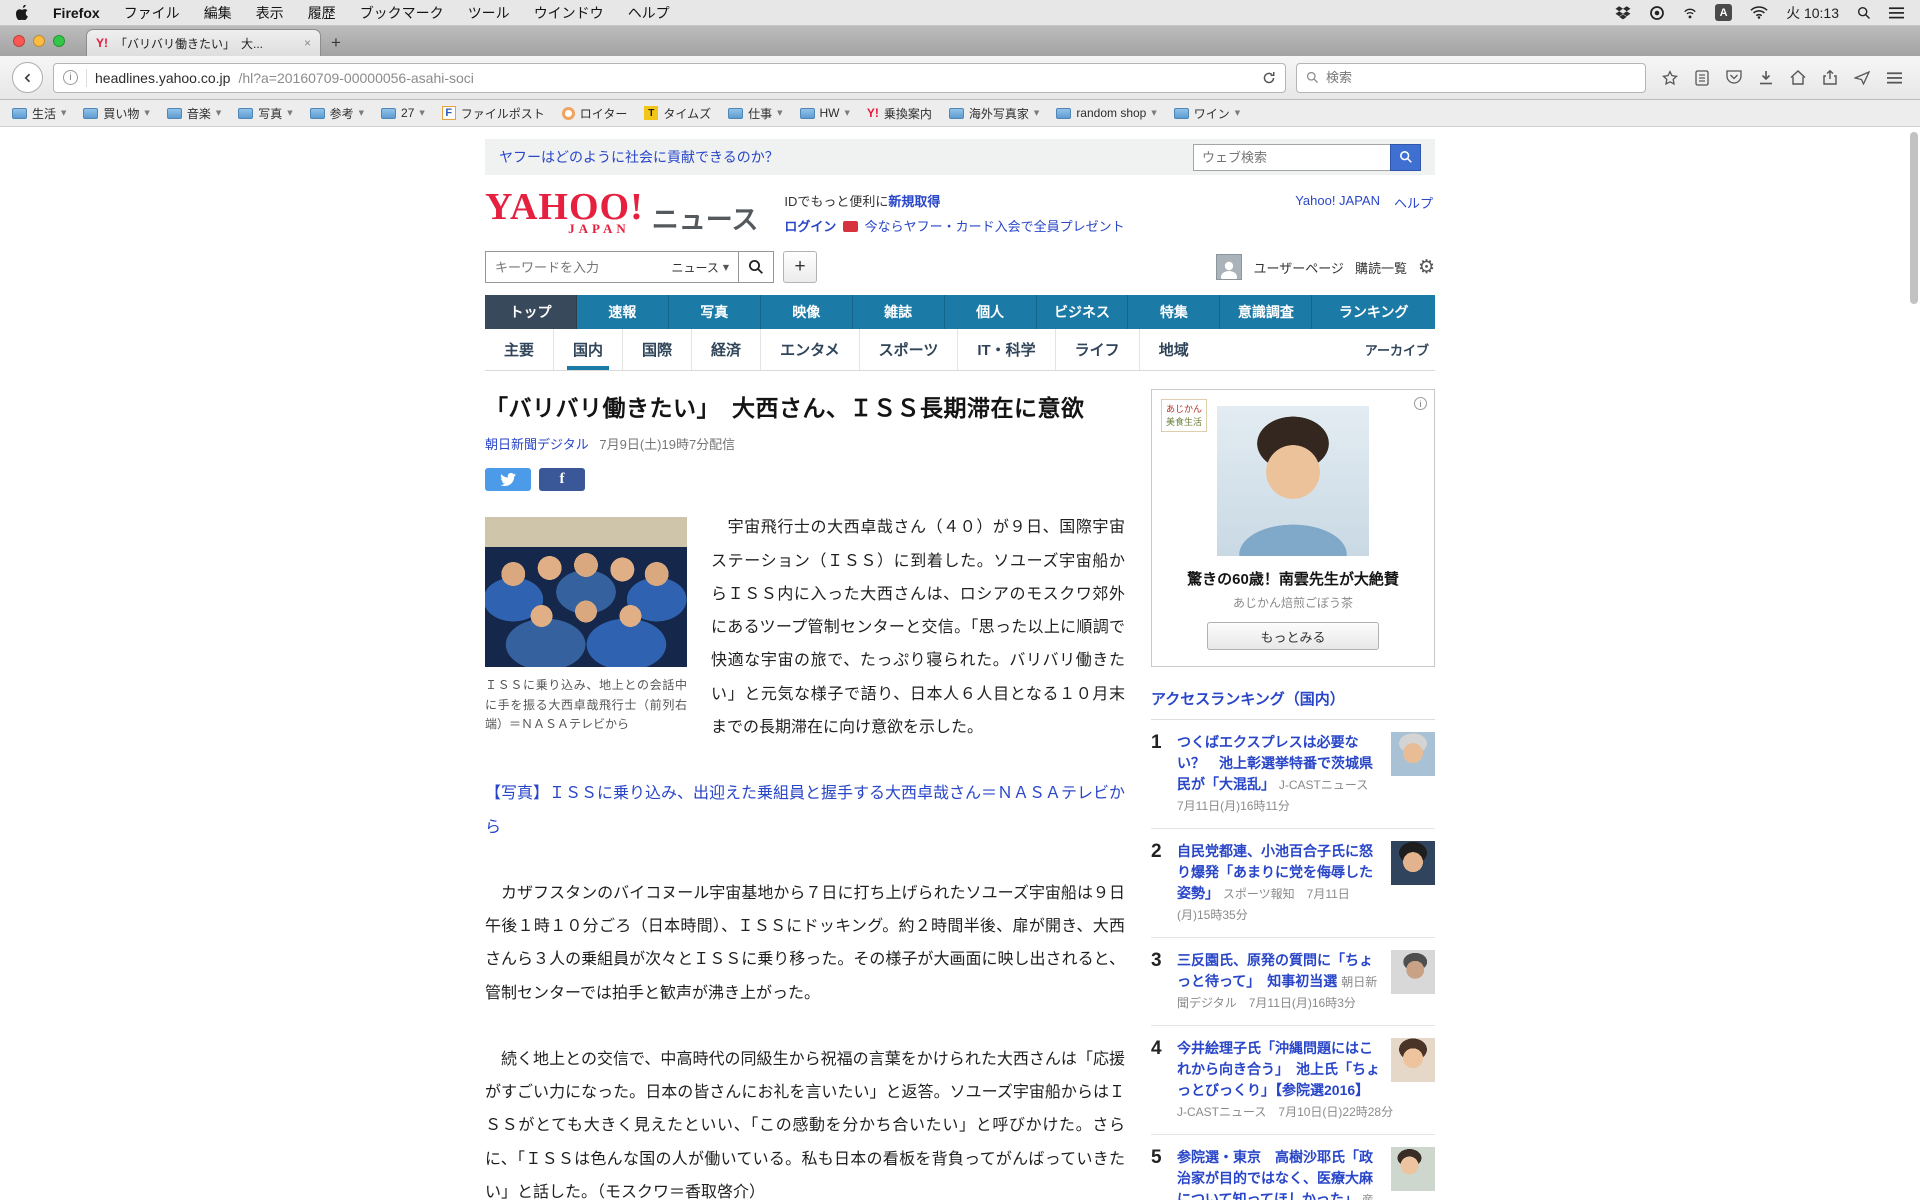 Image resolution: width=1920 pixels, height=1200 pixels. I want to click on menu-tools: ツール, so click(489, 13).